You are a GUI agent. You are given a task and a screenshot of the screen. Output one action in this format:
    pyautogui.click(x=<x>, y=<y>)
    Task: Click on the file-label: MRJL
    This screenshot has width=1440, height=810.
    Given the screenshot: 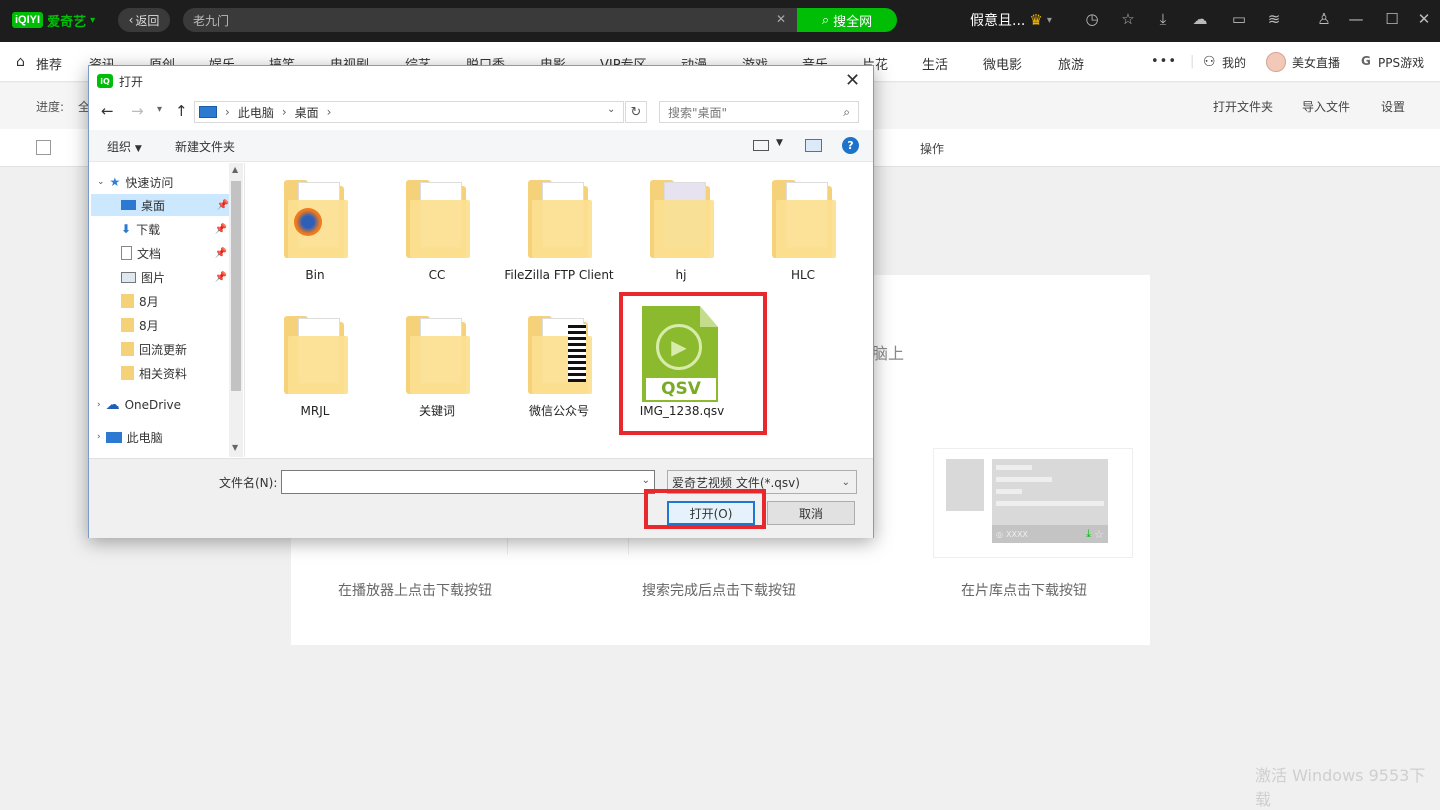 What is the action you would take?
    pyautogui.click(x=315, y=411)
    